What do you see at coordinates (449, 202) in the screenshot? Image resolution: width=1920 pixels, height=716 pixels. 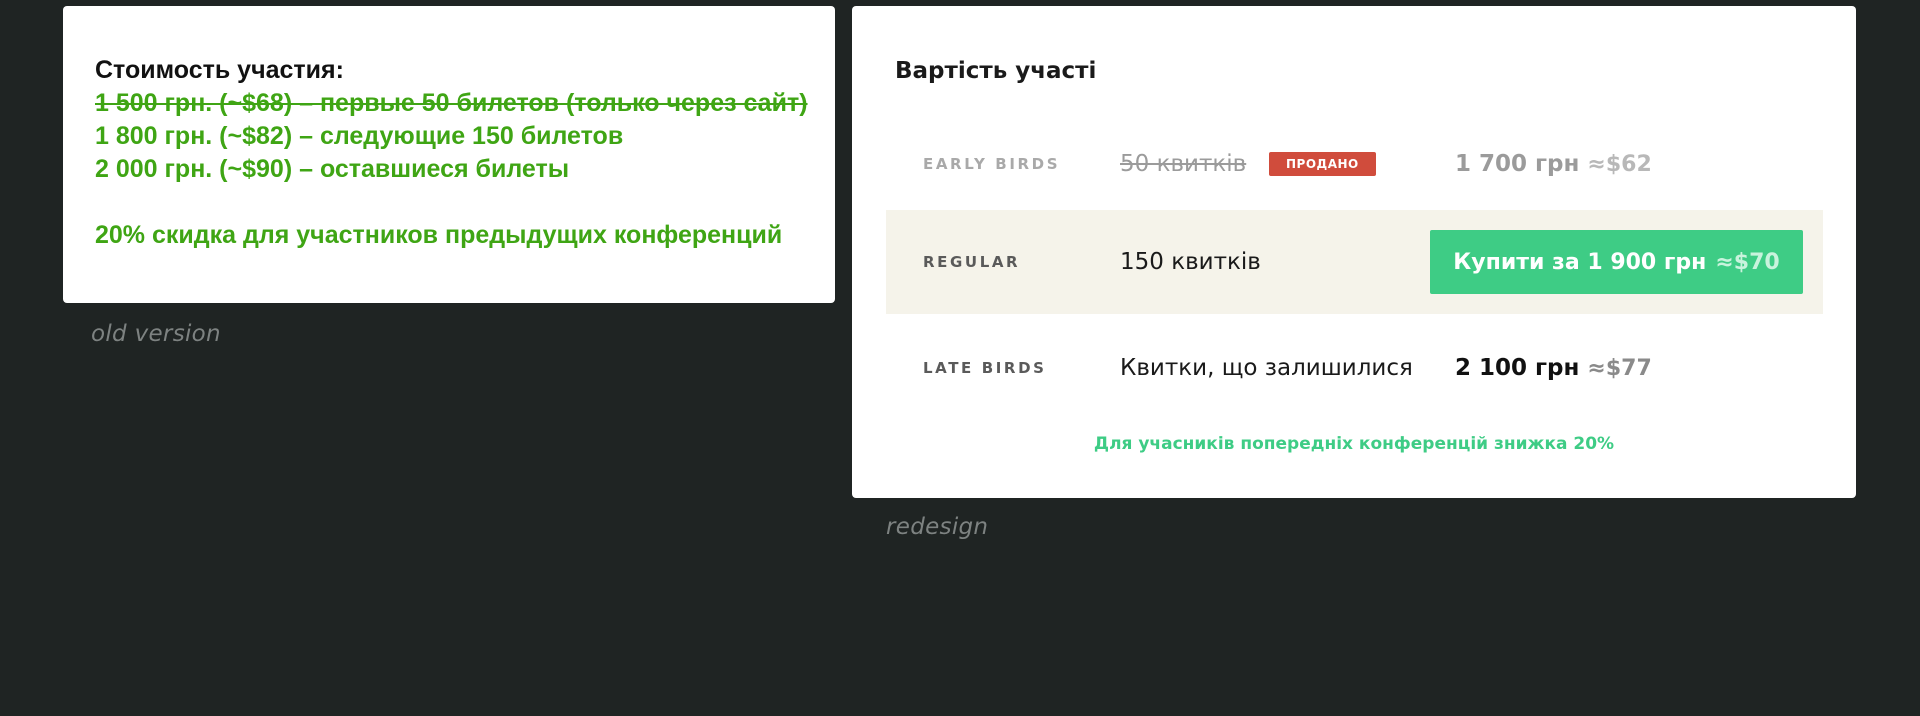 I see `old-spacer` at bounding box center [449, 202].